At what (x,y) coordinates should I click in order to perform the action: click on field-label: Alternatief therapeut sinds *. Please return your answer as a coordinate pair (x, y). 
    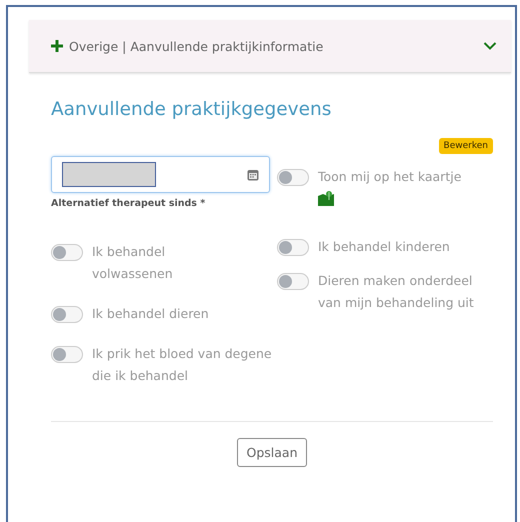
    Looking at the image, I should click on (128, 203).